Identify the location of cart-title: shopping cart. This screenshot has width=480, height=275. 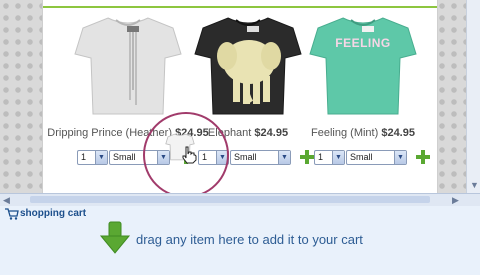
(53, 213).